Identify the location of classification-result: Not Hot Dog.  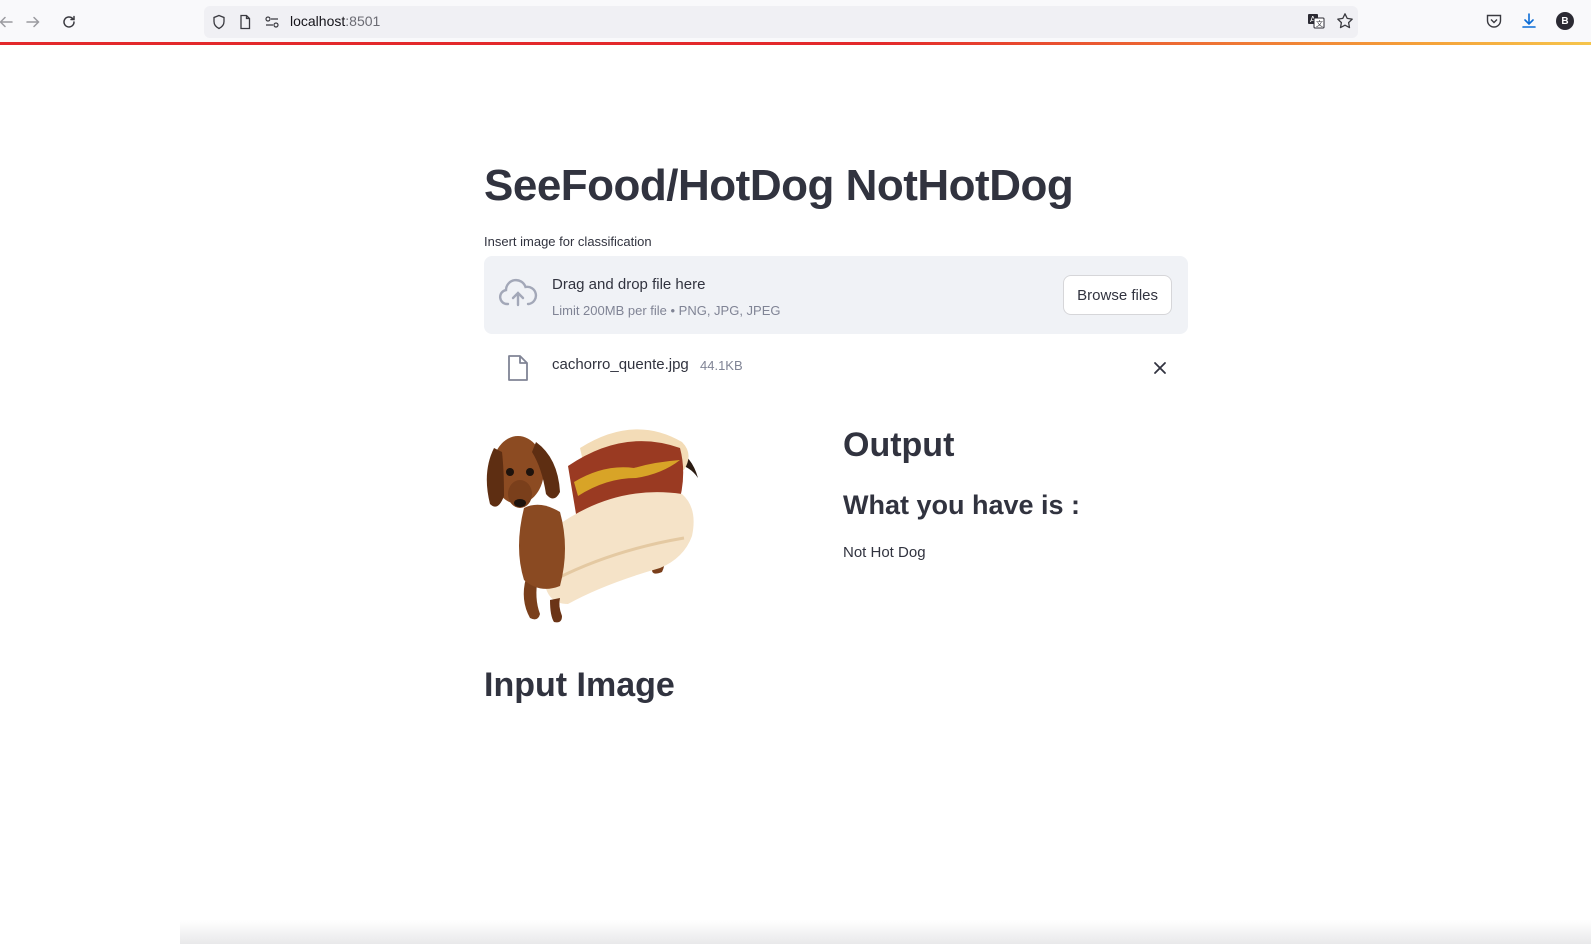
(884, 552).